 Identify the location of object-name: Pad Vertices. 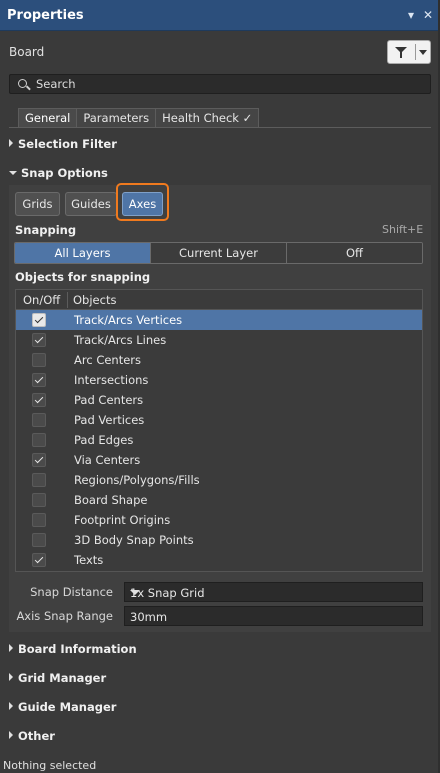
(109, 420).